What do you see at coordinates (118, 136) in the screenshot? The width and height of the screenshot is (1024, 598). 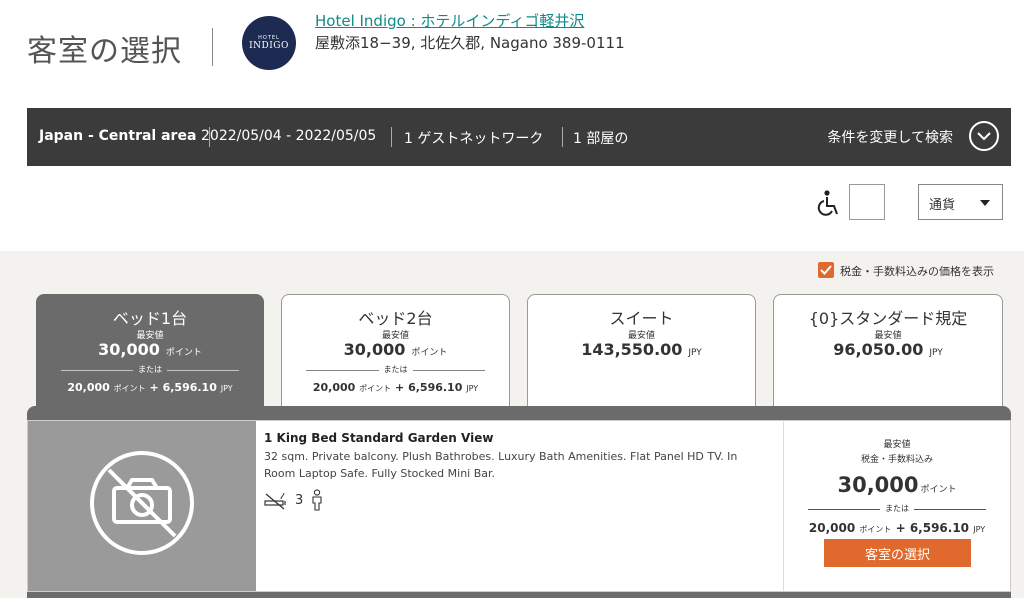 I see `search-area: Japan - Central area` at bounding box center [118, 136].